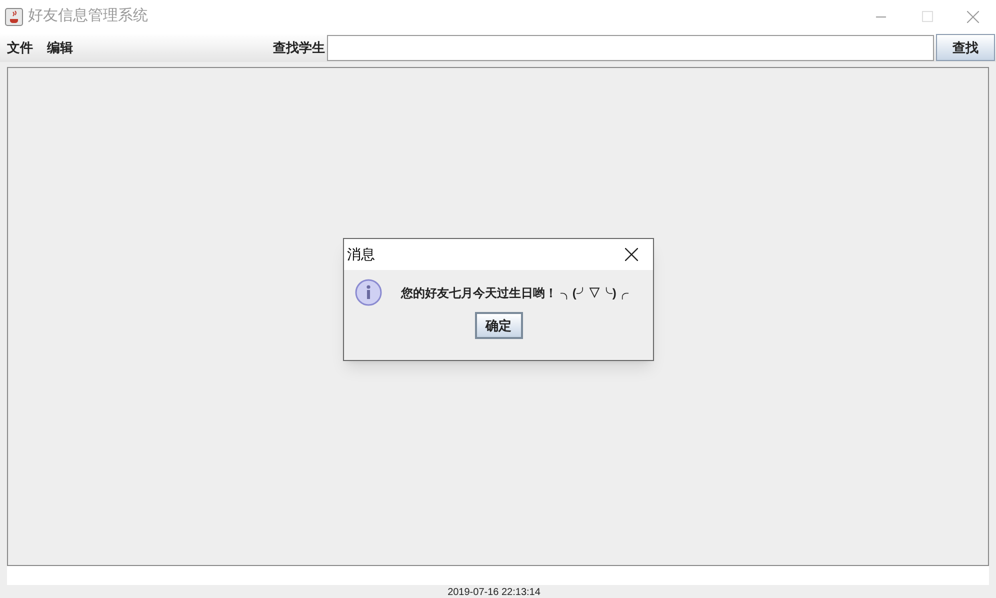 Image resolution: width=996 pixels, height=598 pixels. Describe the element at coordinates (88, 16) in the screenshot. I see `window-title: 好友信息管理系统` at that location.